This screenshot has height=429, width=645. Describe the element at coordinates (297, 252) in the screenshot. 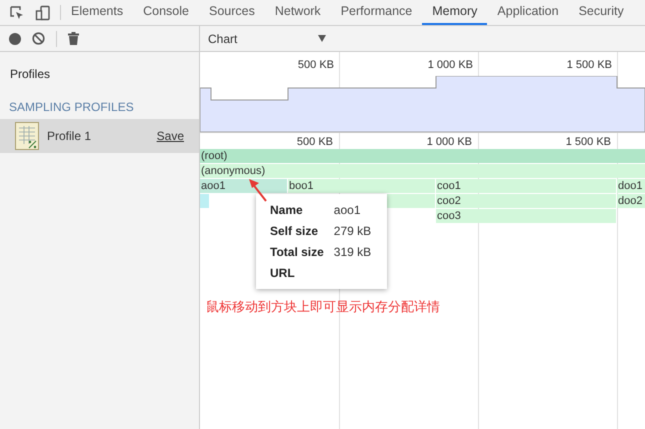

I see `tooltip-key: Total size` at that location.